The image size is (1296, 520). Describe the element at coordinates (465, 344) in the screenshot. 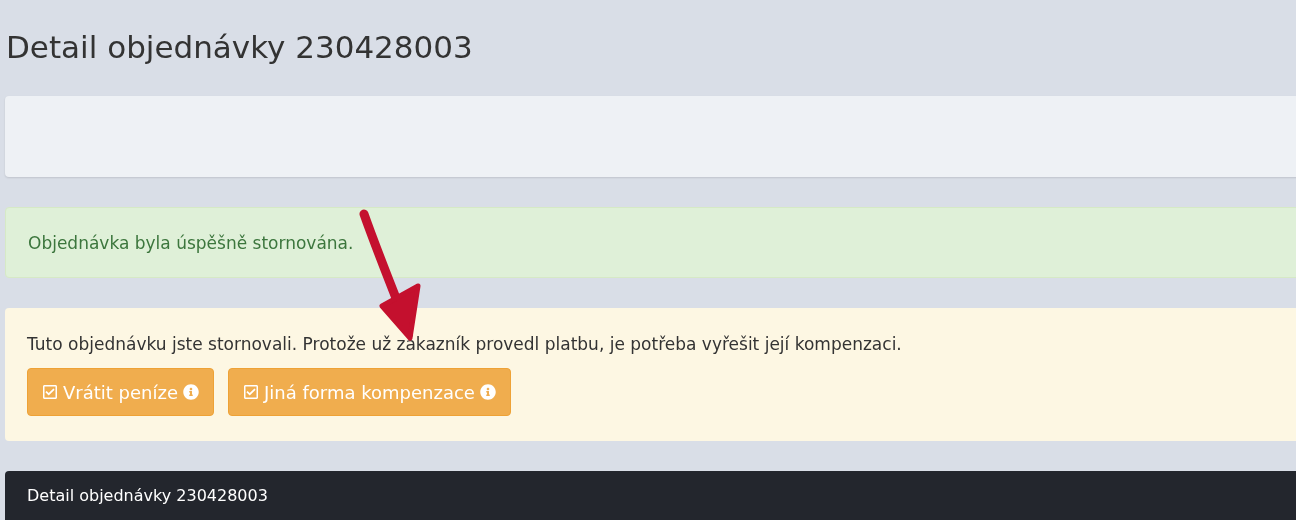

I see `warning-message: Tuto objednávku jste stornovali. Protože už zákazník provedl platbu, je potřeba vyřešit její kompenzaci.` at that location.